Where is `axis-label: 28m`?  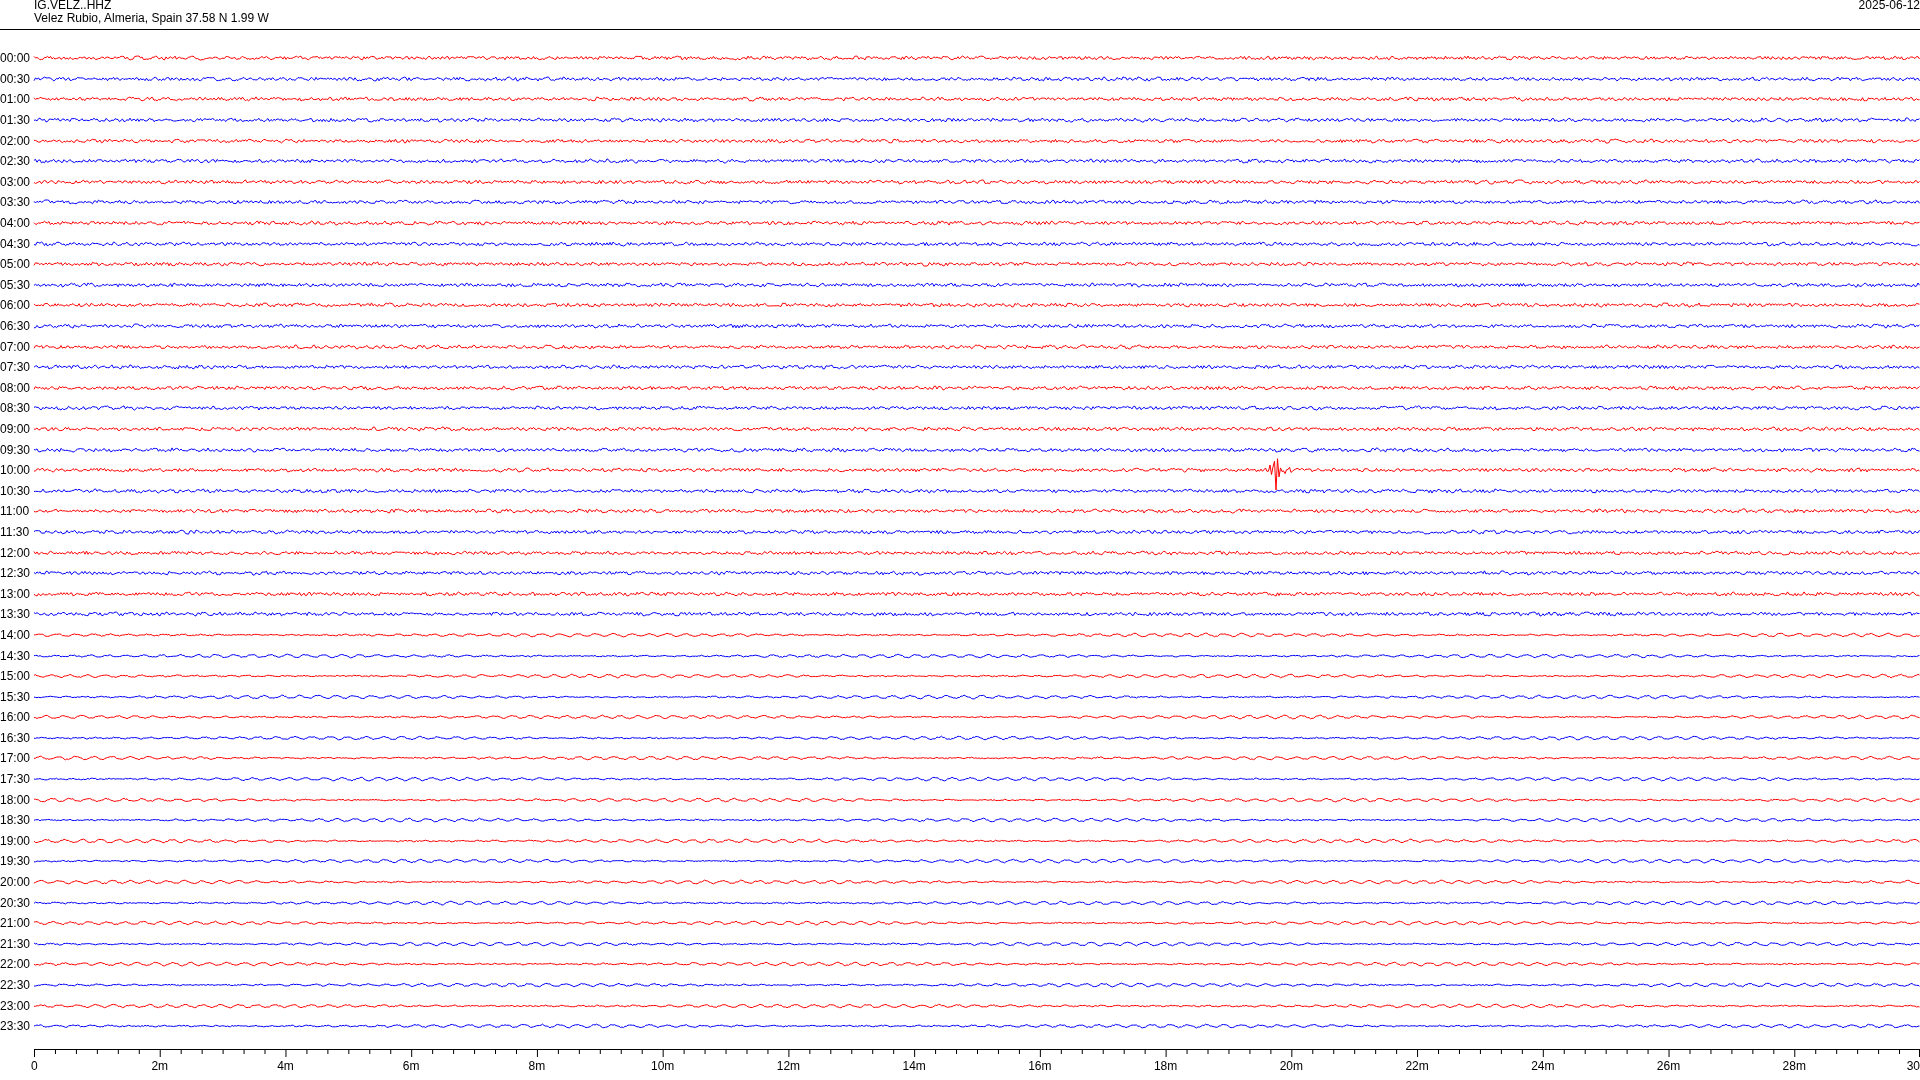 axis-label: 28m is located at coordinates (1794, 1065).